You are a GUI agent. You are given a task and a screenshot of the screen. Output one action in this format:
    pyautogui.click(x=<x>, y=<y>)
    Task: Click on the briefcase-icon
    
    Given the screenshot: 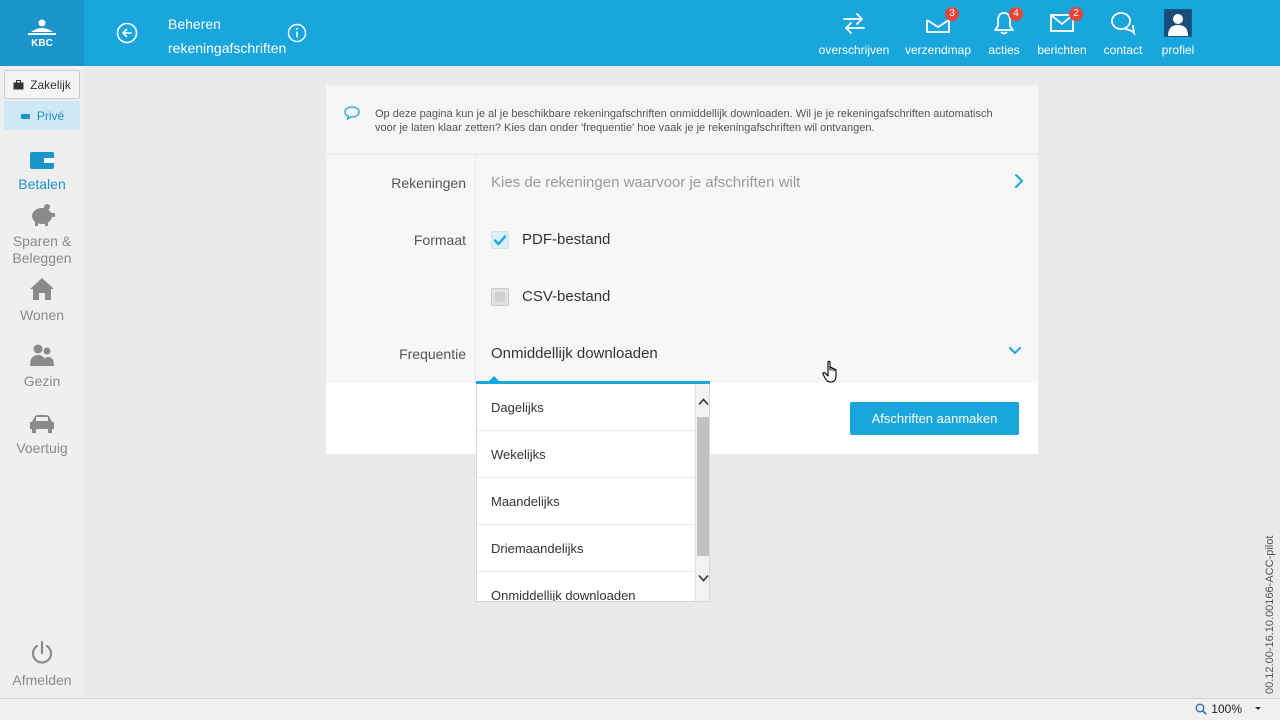 What is the action you would take?
    pyautogui.click(x=18, y=84)
    